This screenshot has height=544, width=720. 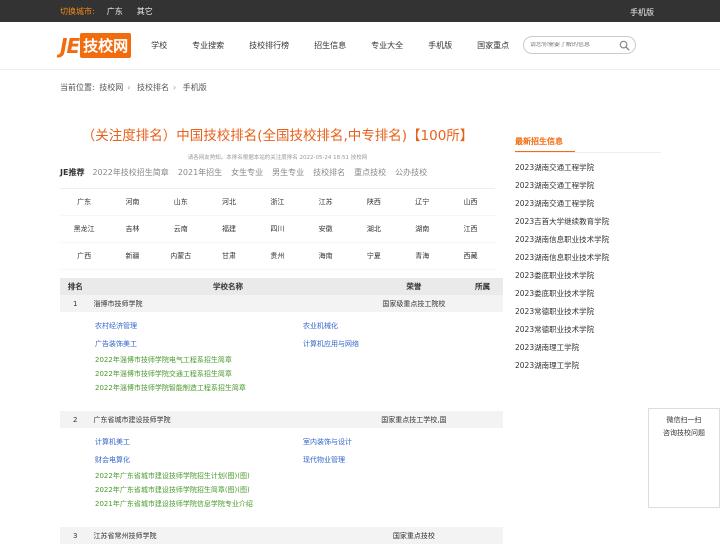 What do you see at coordinates (299, 374) in the screenshot?
I see `news-link: 2022年淄博市技师学院交通工程系招生简章` at bounding box center [299, 374].